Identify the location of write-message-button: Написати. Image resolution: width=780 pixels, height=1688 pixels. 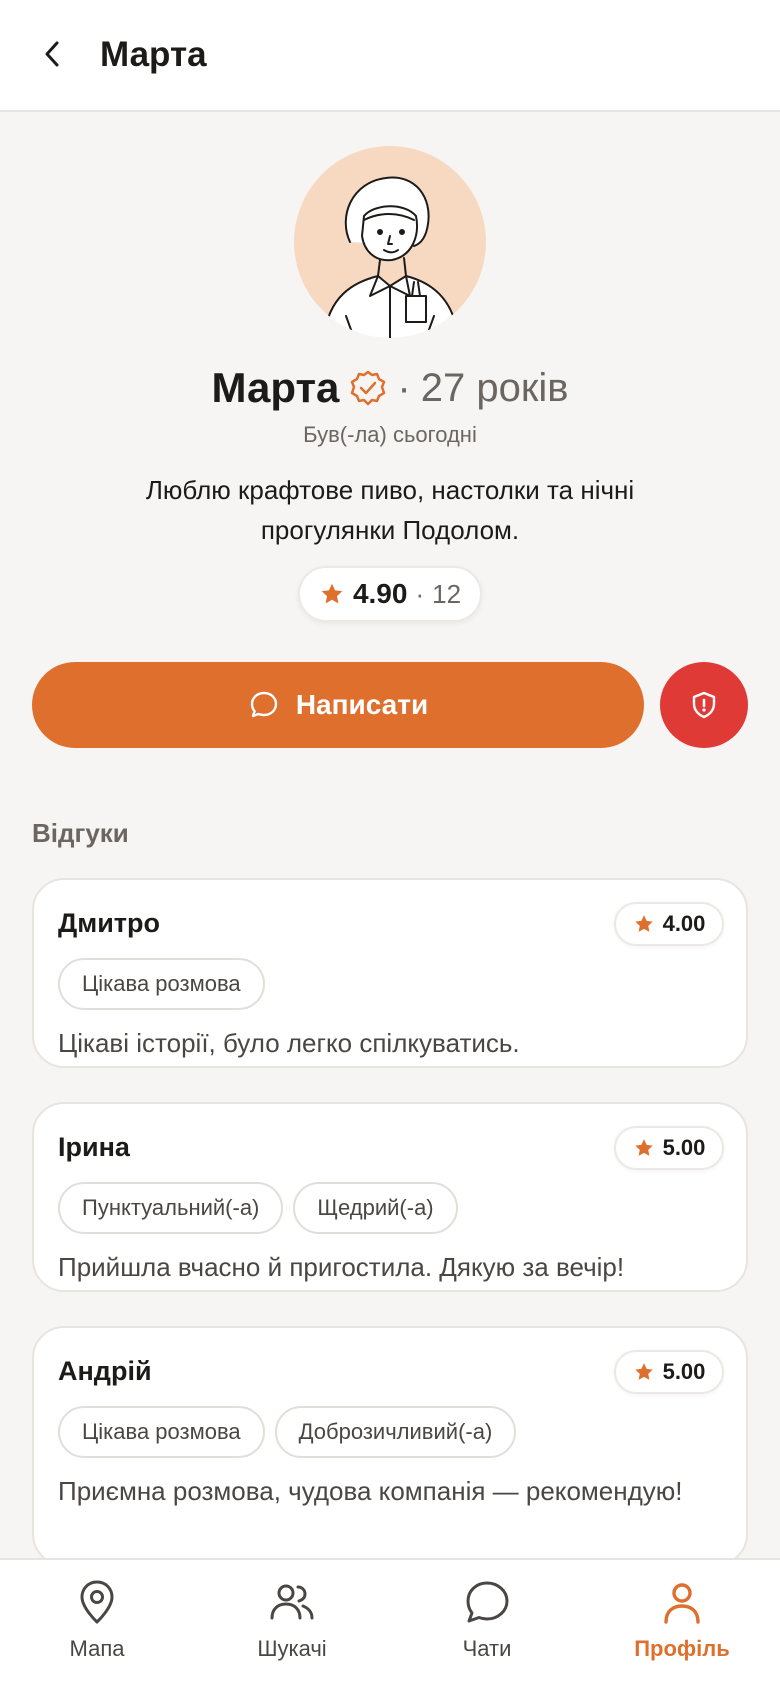
(338, 705).